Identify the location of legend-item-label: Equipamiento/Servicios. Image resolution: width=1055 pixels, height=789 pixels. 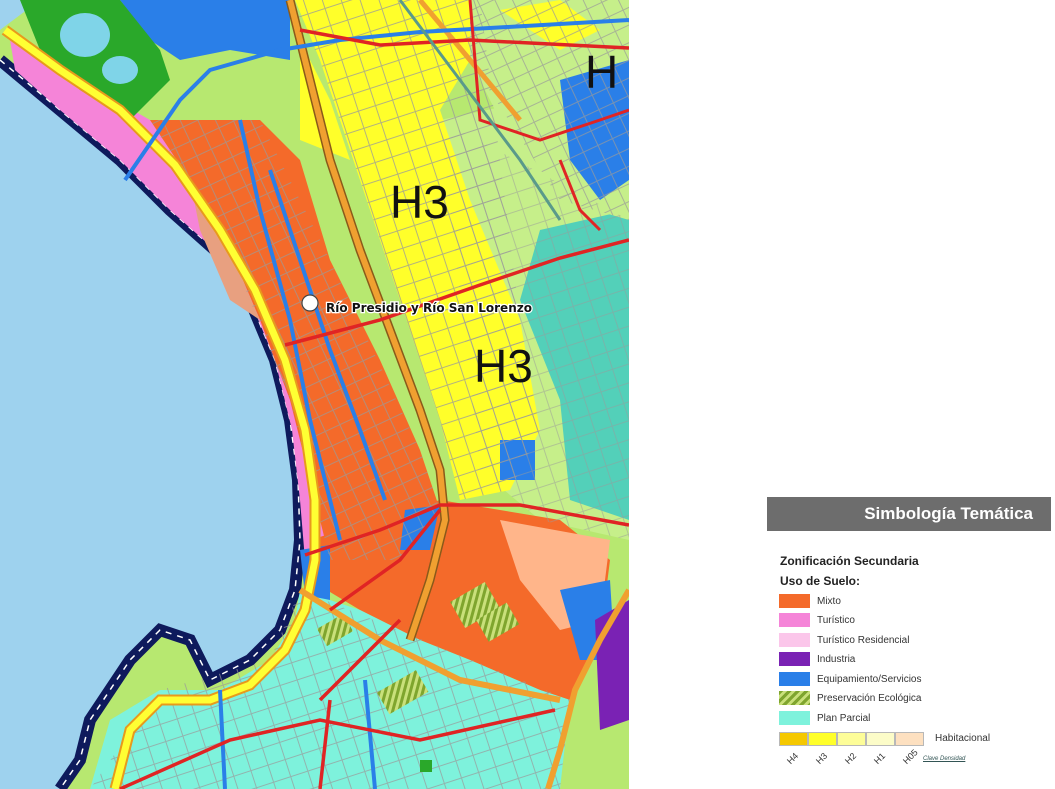
(869, 679).